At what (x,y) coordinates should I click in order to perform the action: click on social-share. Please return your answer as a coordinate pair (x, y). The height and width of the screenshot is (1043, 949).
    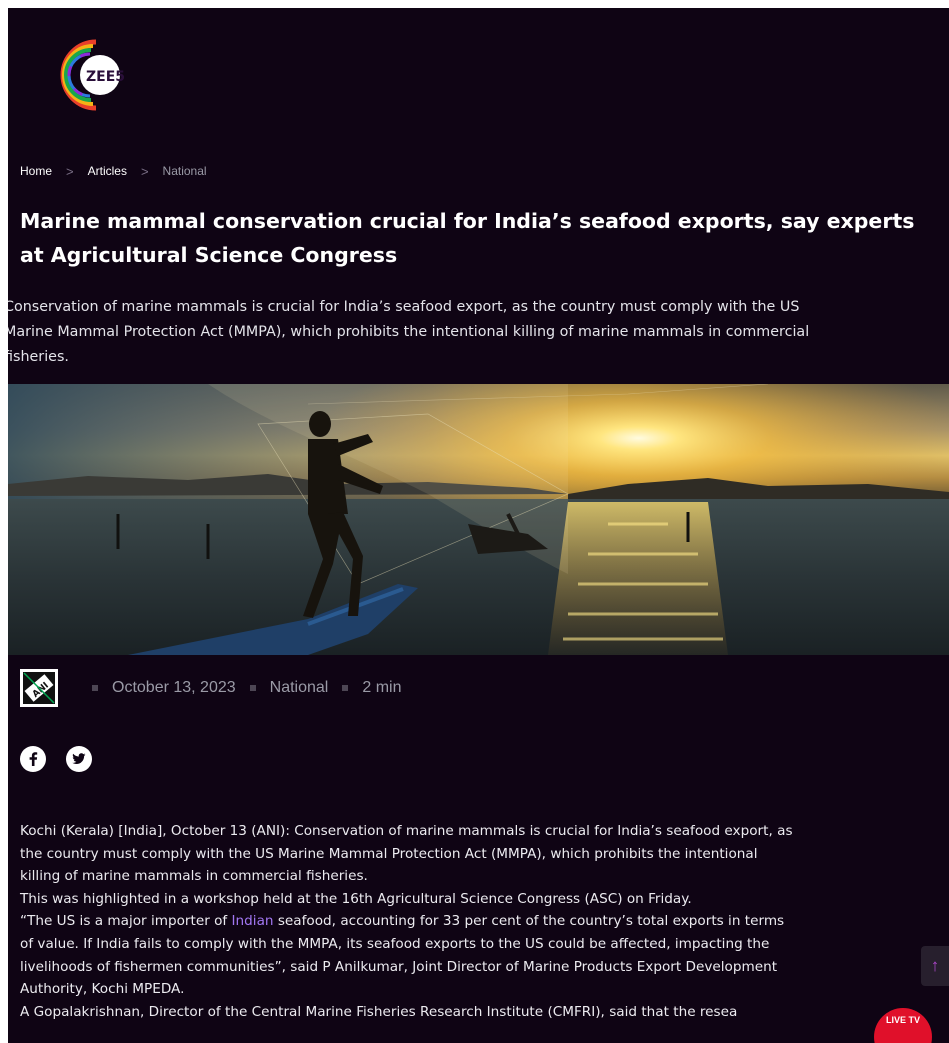
    Looking at the image, I should click on (66, 759).